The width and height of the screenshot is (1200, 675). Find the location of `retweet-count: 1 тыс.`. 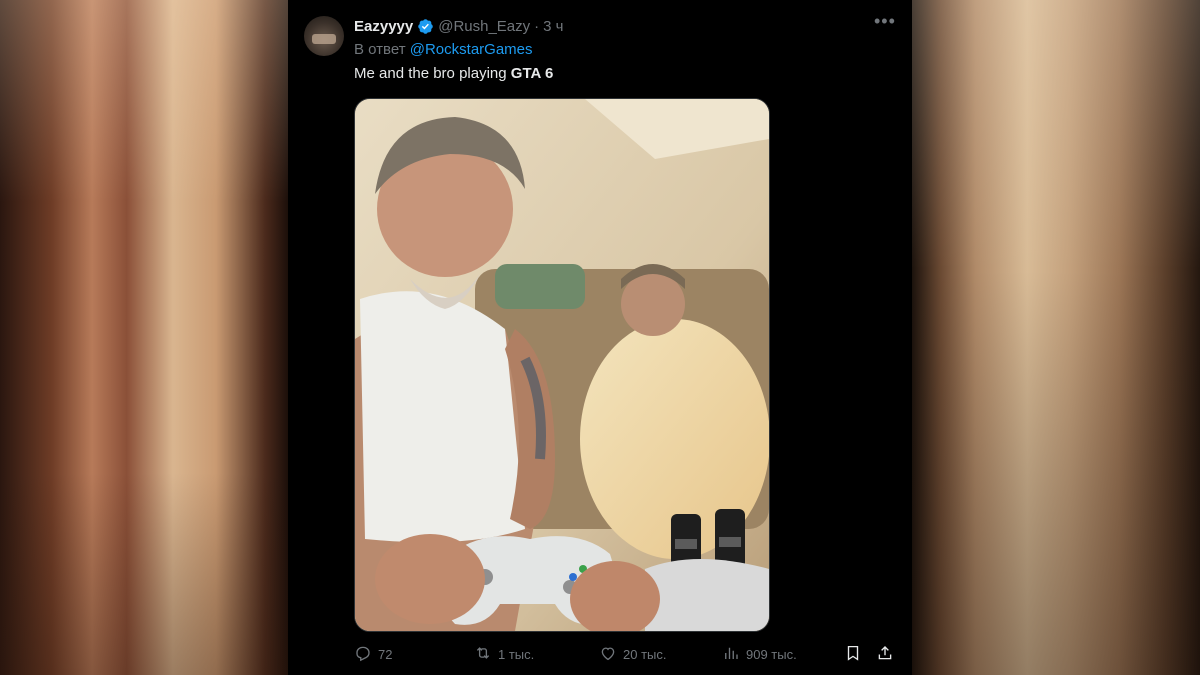

retweet-count: 1 тыс. is located at coordinates (516, 654).